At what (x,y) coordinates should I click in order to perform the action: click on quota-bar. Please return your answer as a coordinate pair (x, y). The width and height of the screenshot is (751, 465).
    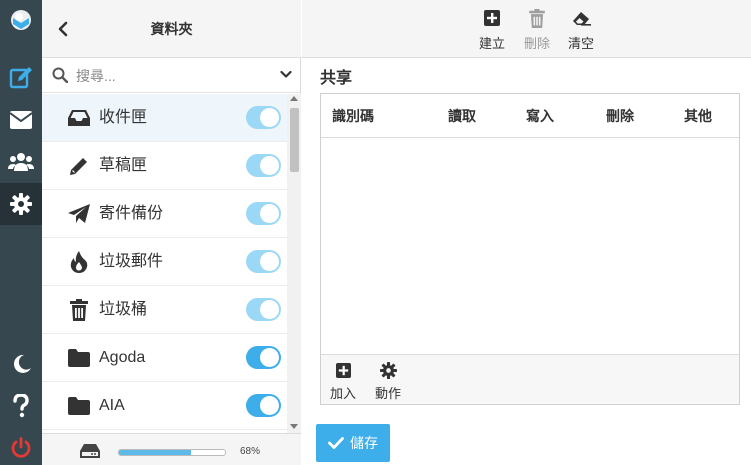
    Looking at the image, I should click on (172, 452).